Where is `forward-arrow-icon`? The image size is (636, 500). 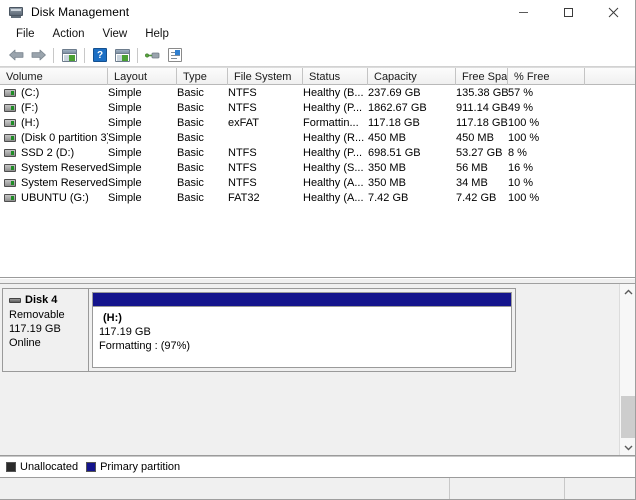
forward-arrow-icon is located at coordinates (38, 55).